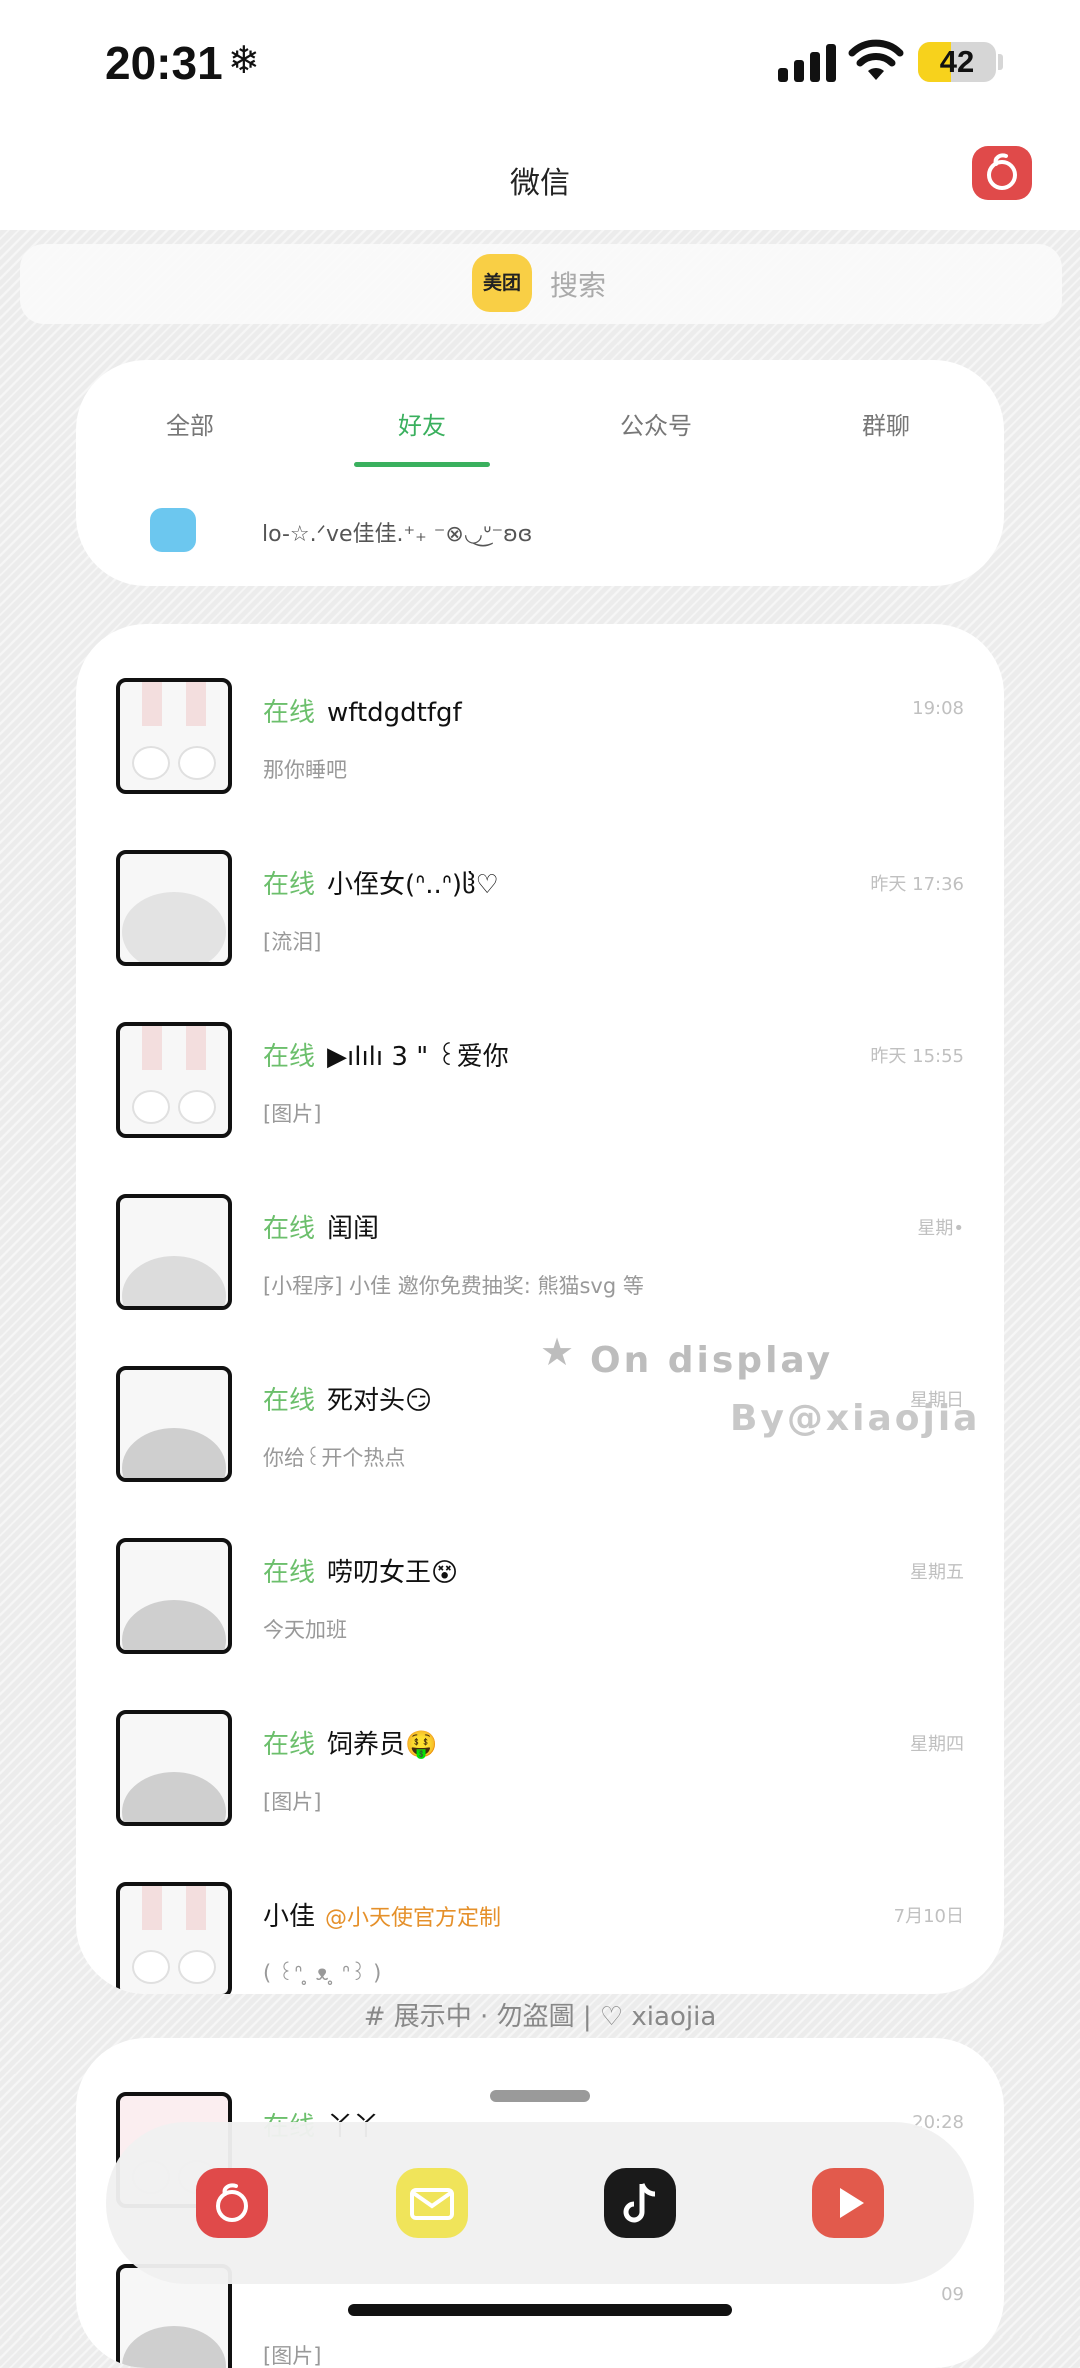 This screenshot has width=1080, height=2368. Describe the element at coordinates (397, 532) in the screenshot. I see `status-row-text: lo-☆.ᐟve佳佳.⁺₊ ⁻⊗◡͜ᐡ⁻ʚɞ` at that location.